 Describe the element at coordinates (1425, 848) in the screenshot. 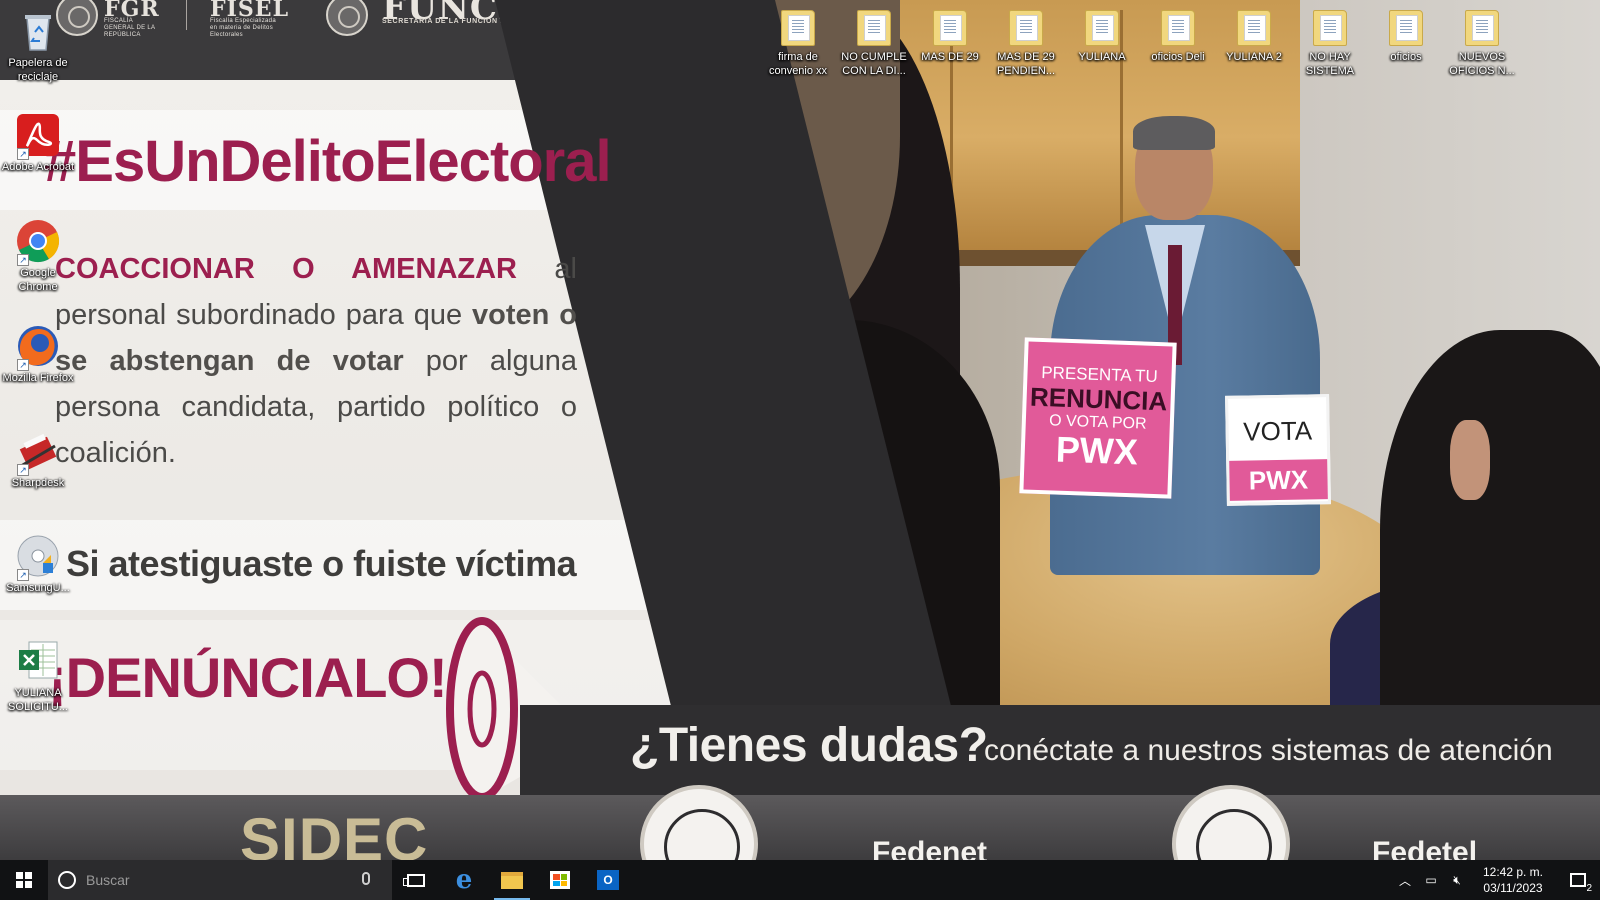

I see `fedetel-label: Fedetel` at that location.